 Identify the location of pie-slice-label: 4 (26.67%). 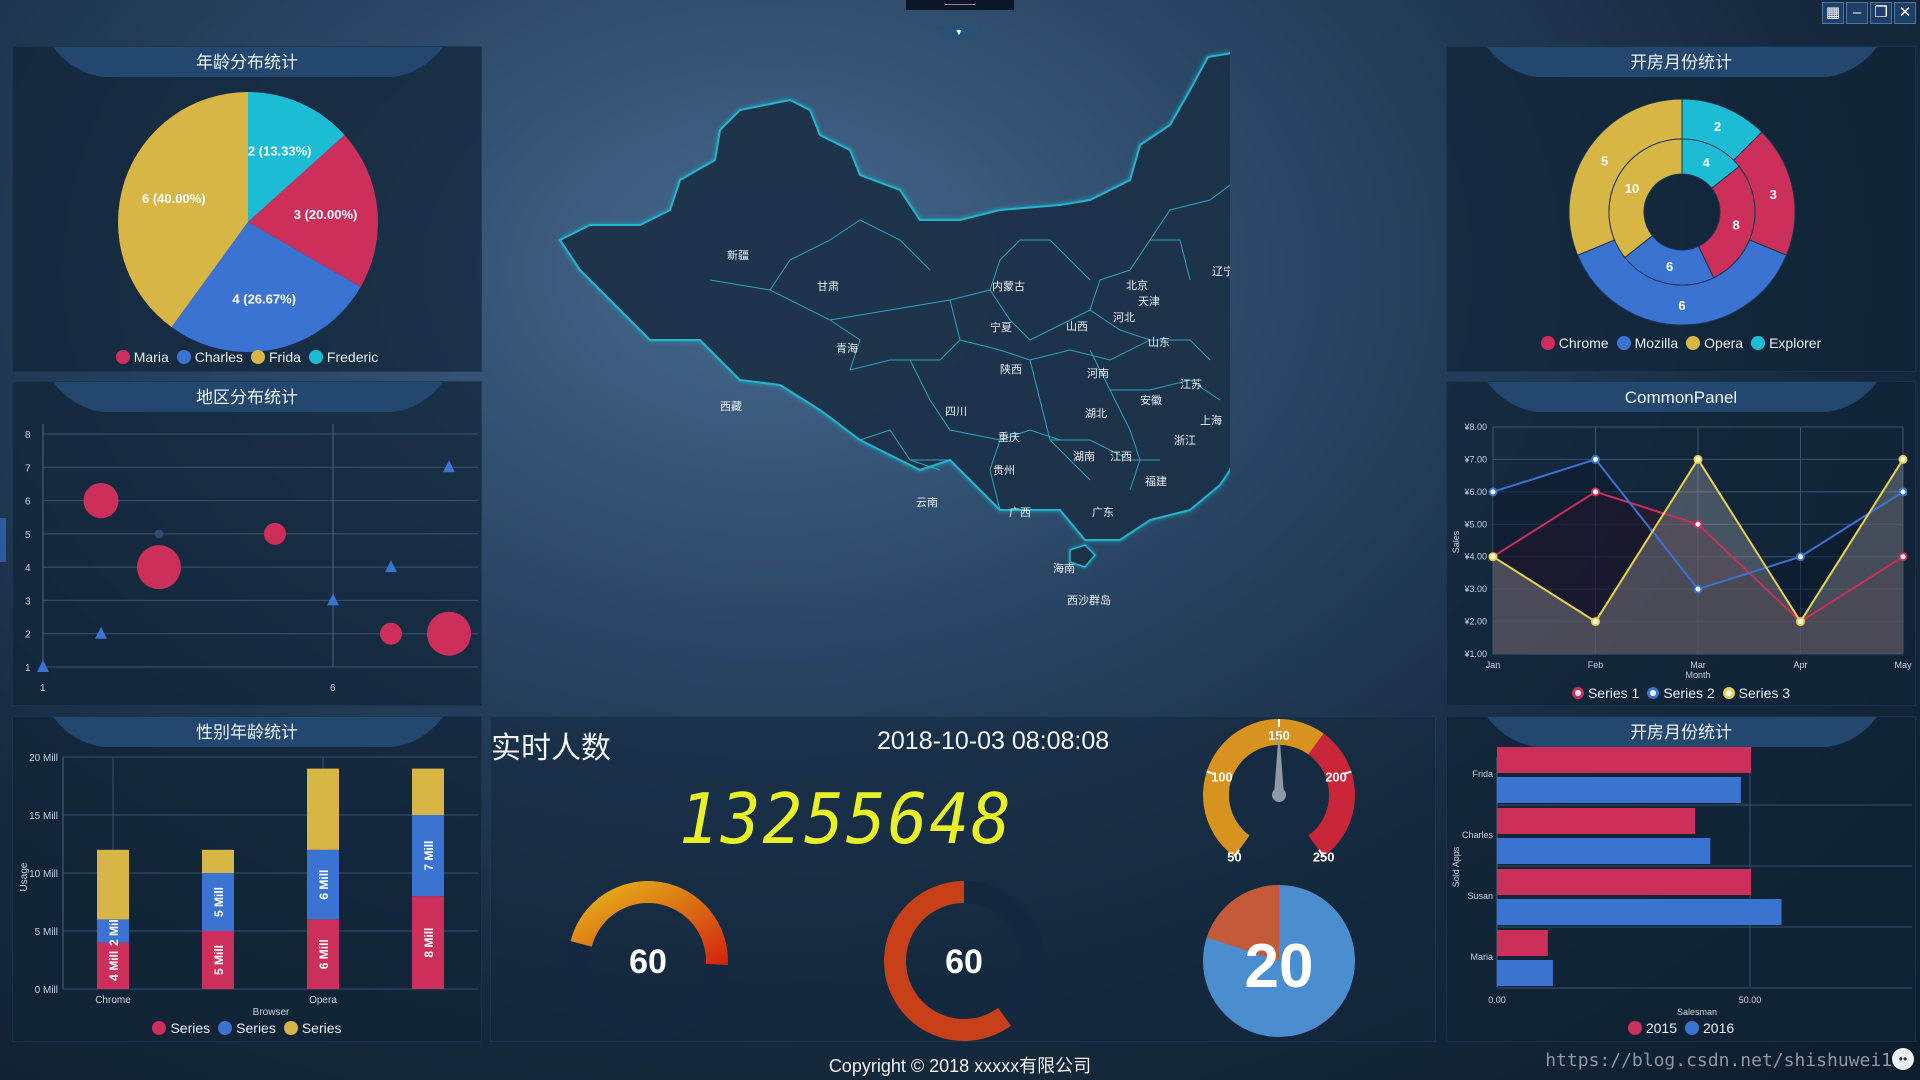
(264, 298).